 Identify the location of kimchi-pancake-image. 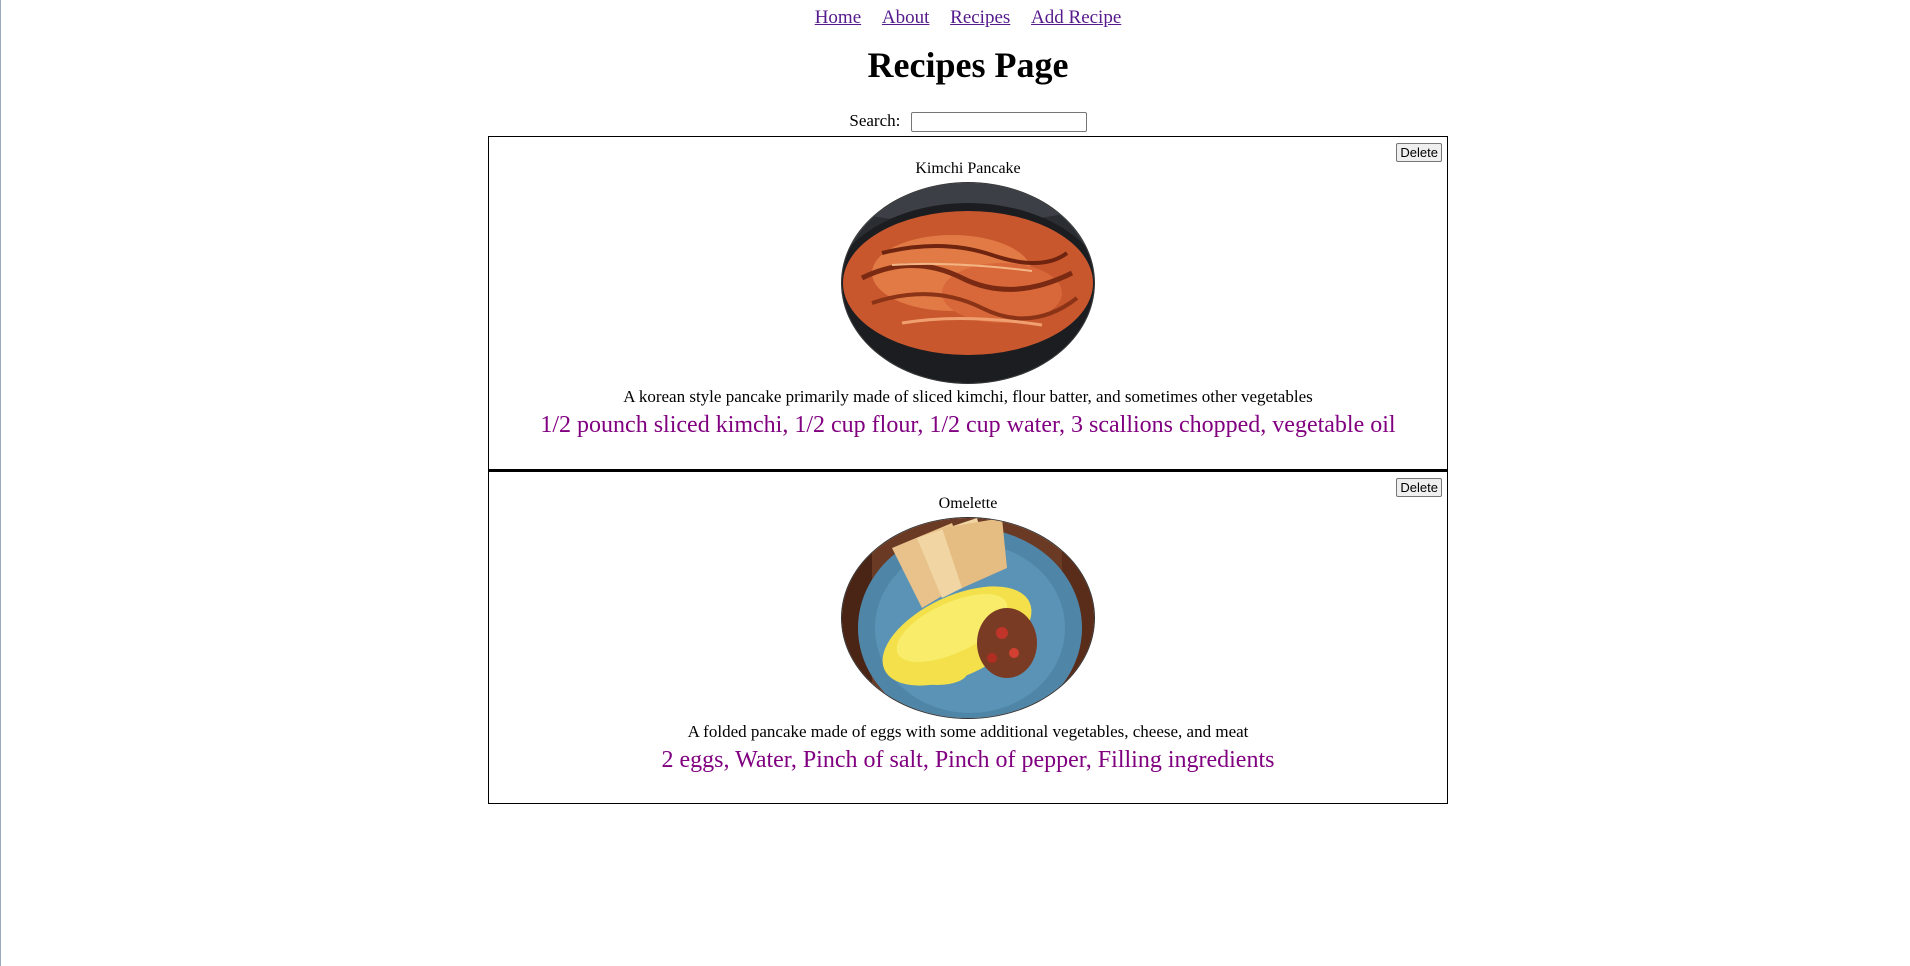
(968, 283).